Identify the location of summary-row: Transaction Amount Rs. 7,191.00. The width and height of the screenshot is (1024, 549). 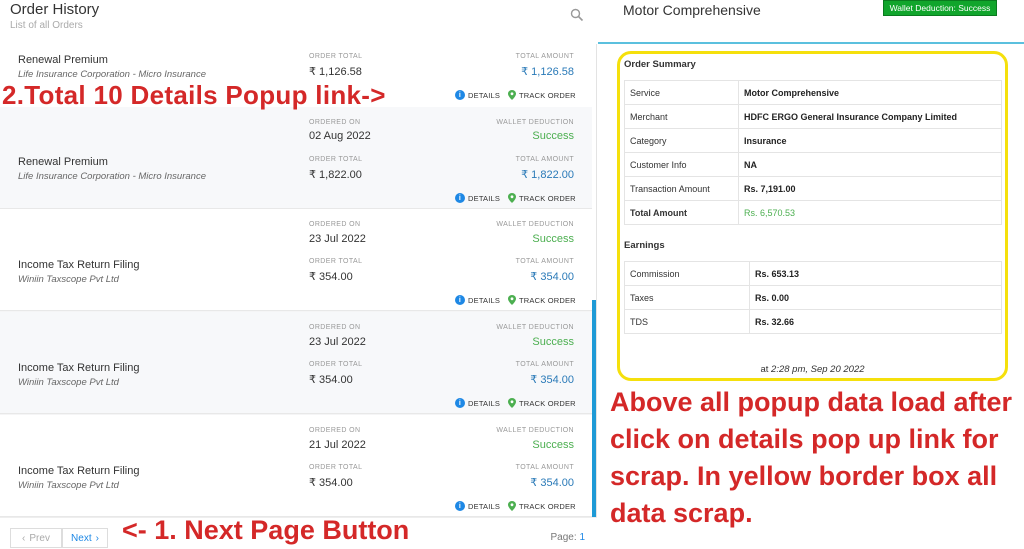
(813, 188).